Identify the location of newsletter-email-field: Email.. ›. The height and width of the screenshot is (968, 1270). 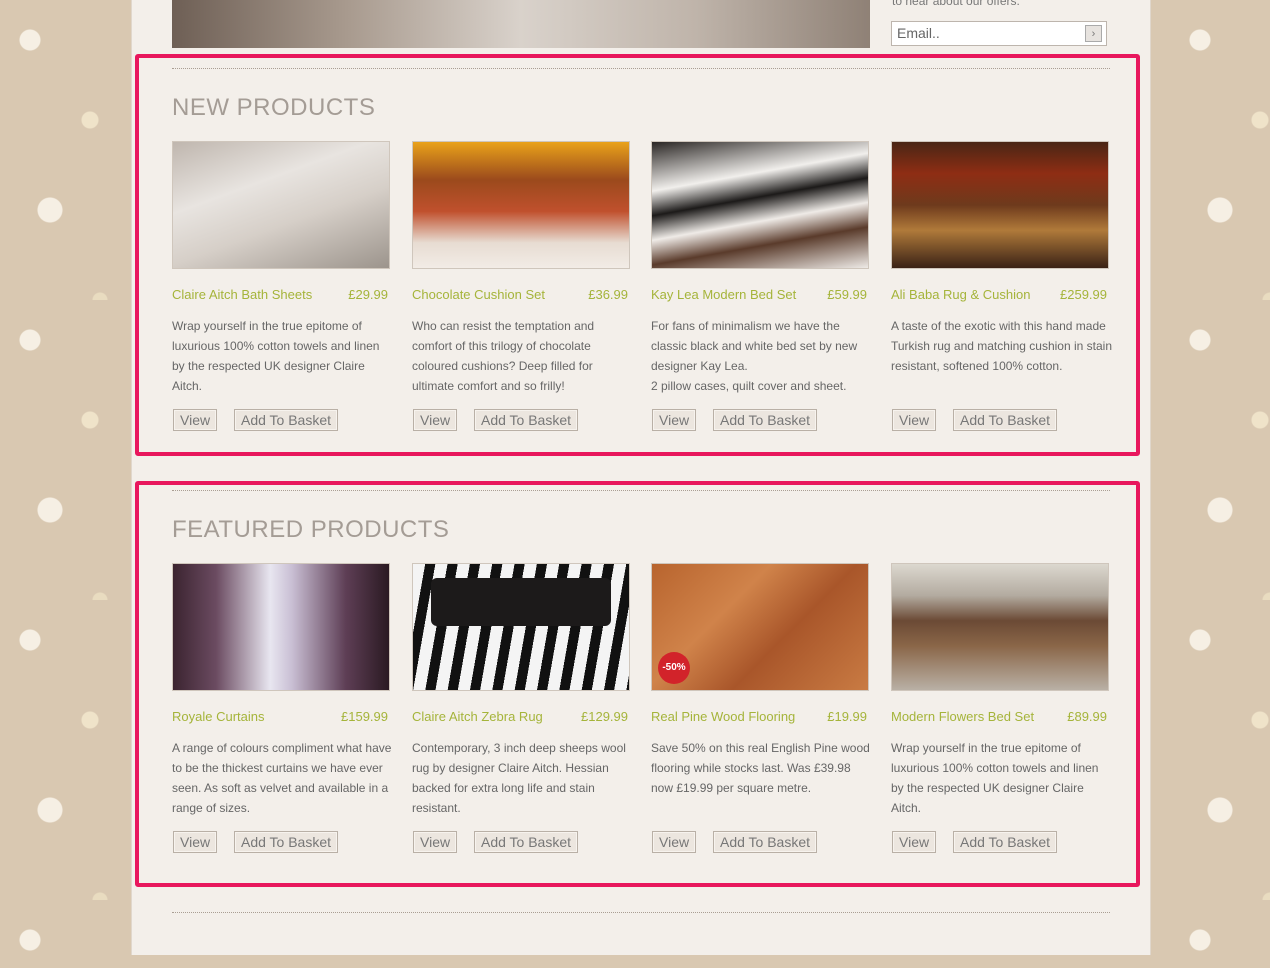
(999, 33).